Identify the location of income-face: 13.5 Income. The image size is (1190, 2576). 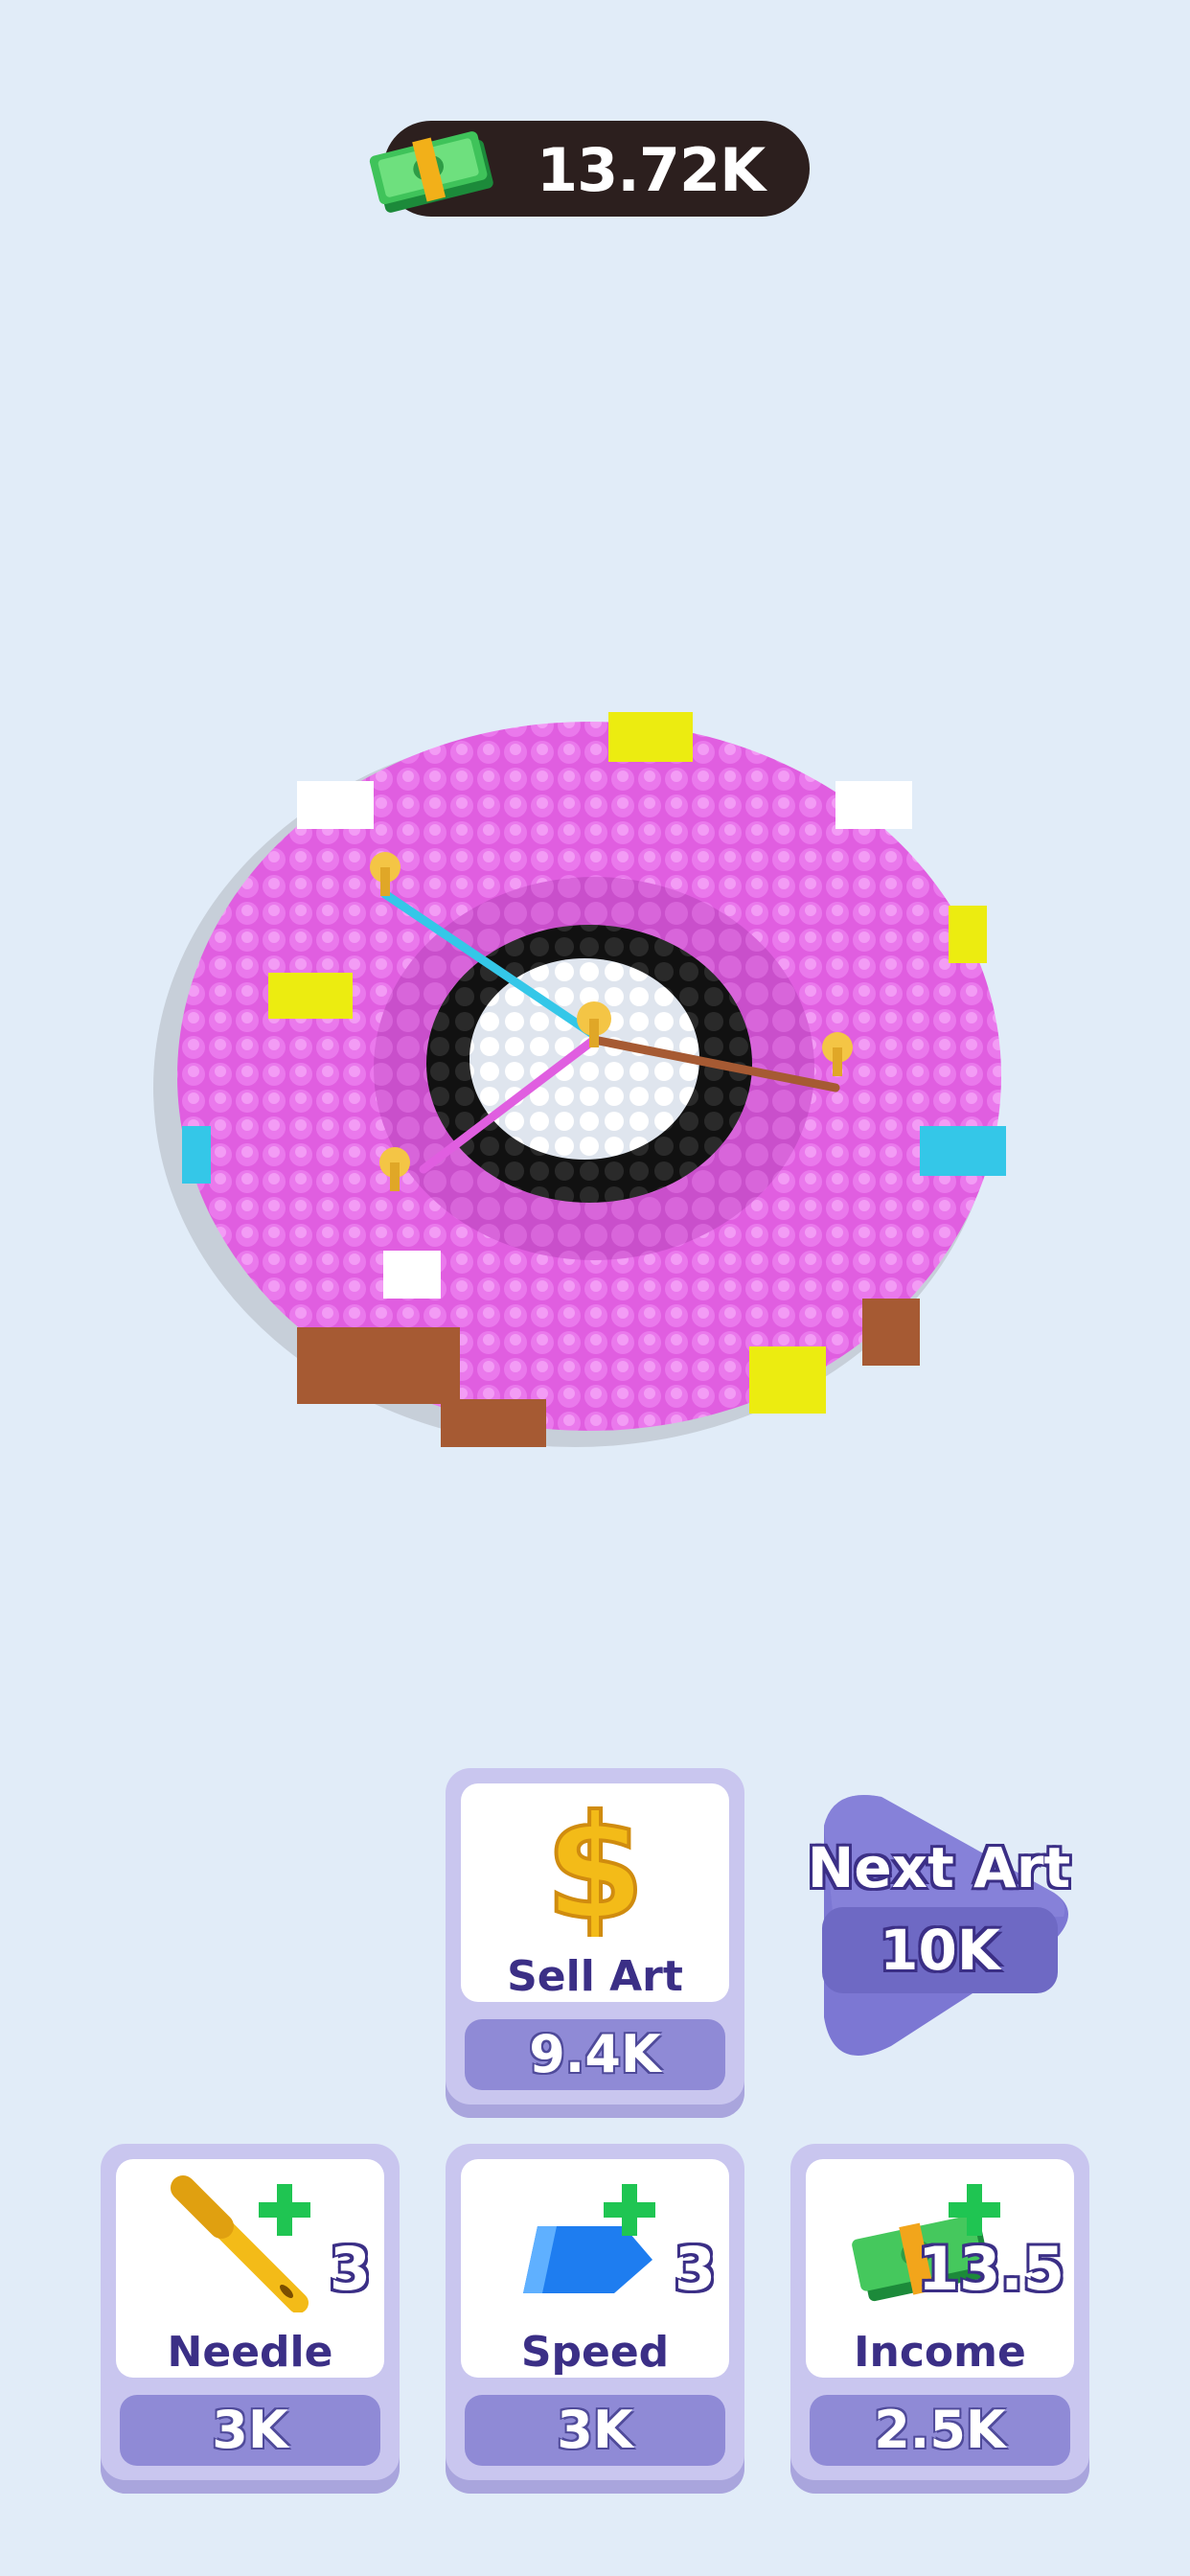
(940, 2268).